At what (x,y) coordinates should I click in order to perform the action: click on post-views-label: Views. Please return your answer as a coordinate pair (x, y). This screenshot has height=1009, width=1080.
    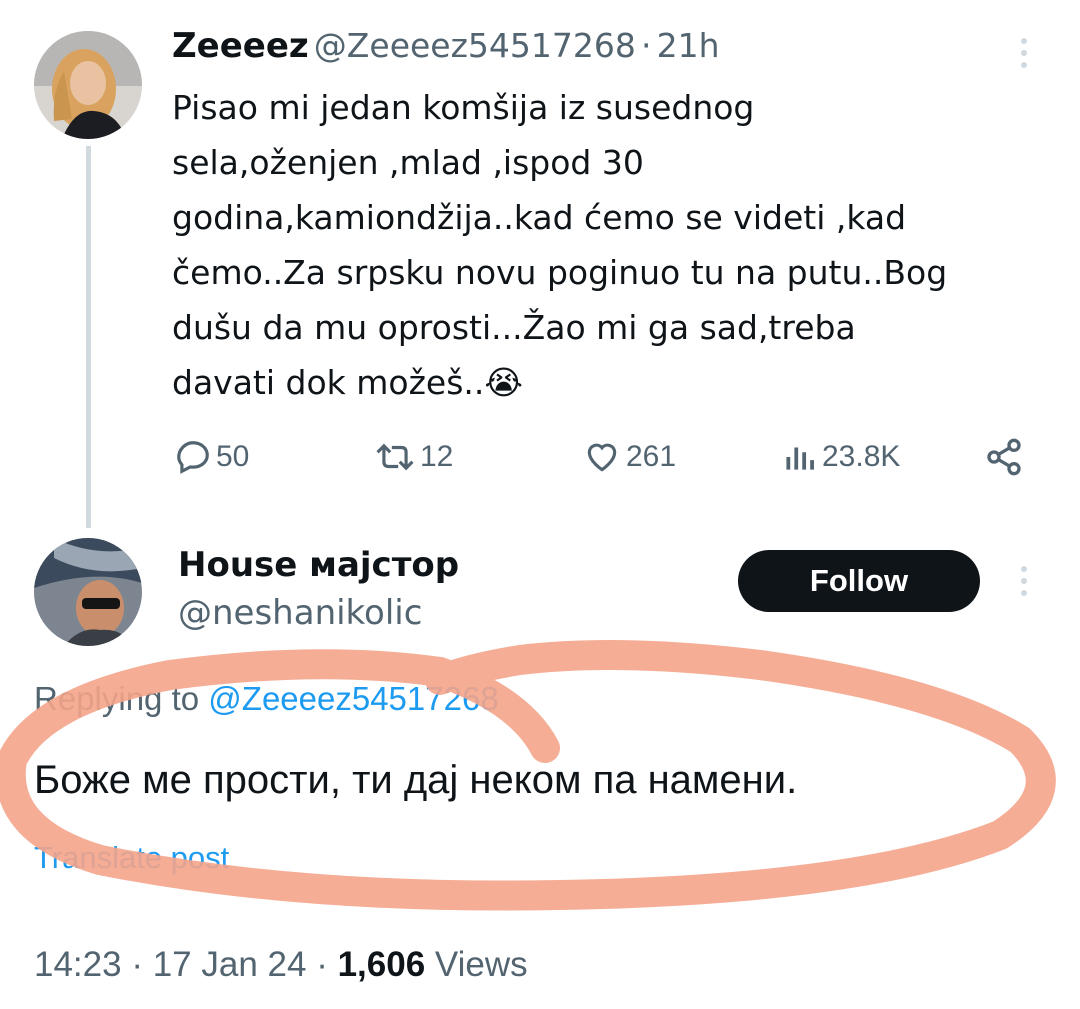
    Looking at the image, I should click on (481, 964).